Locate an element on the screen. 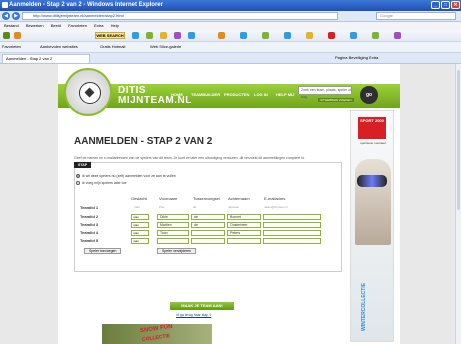 The width and height of the screenshot is (461, 344). radio-label: Ik voeg mijn spelers later toe is located at coordinates (104, 183).